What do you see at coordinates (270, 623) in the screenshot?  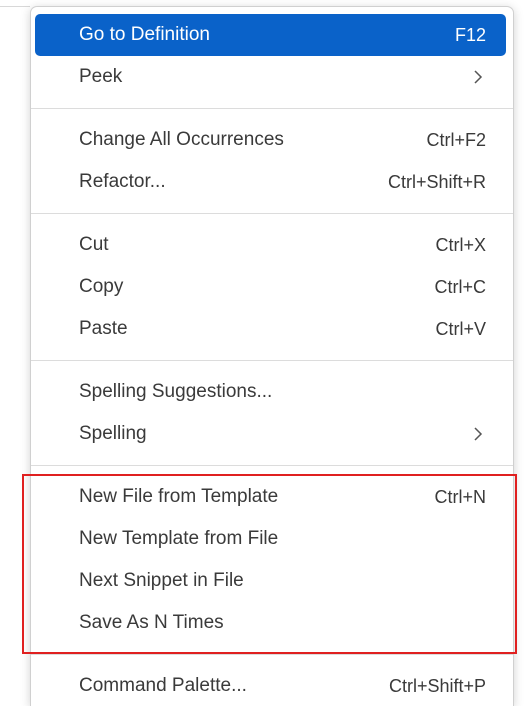 I see `menu-item-save-as-n-times: Save As N Times` at bounding box center [270, 623].